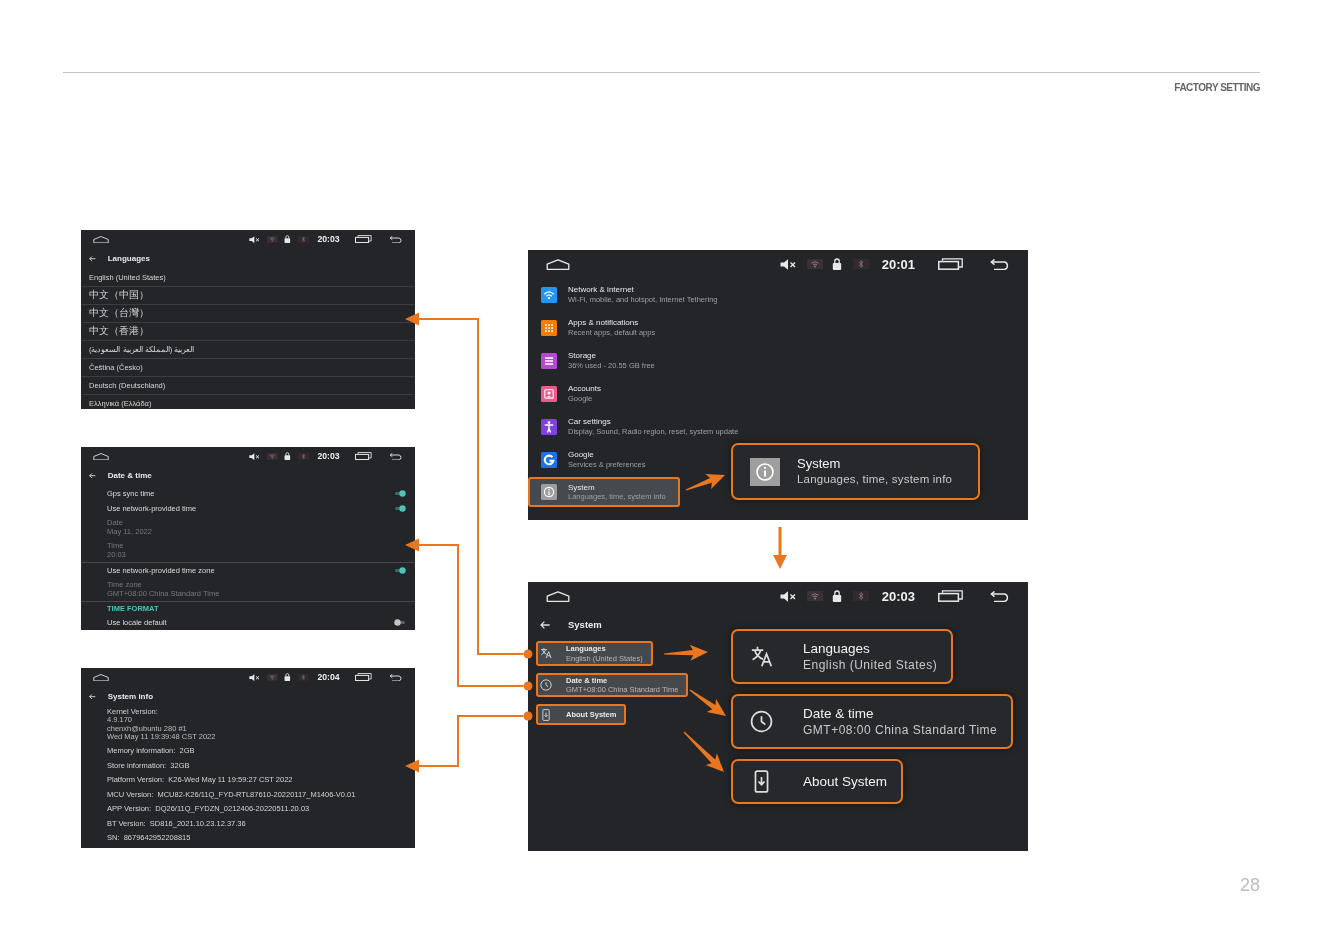 This screenshot has width=1343, height=952. Describe the element at coordinates (780, 548) in the screenshot. I see `down-arrow` at that location.